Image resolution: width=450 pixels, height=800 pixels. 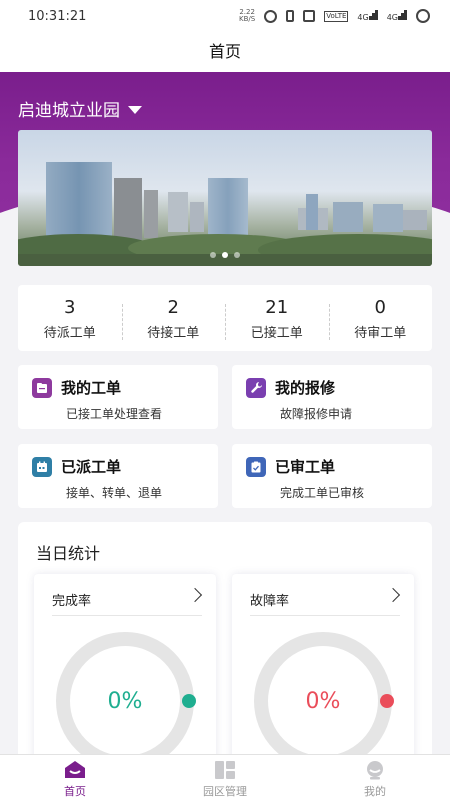 I want to click on park-selector: 启迪城立业园, so click(x=80, y=108).